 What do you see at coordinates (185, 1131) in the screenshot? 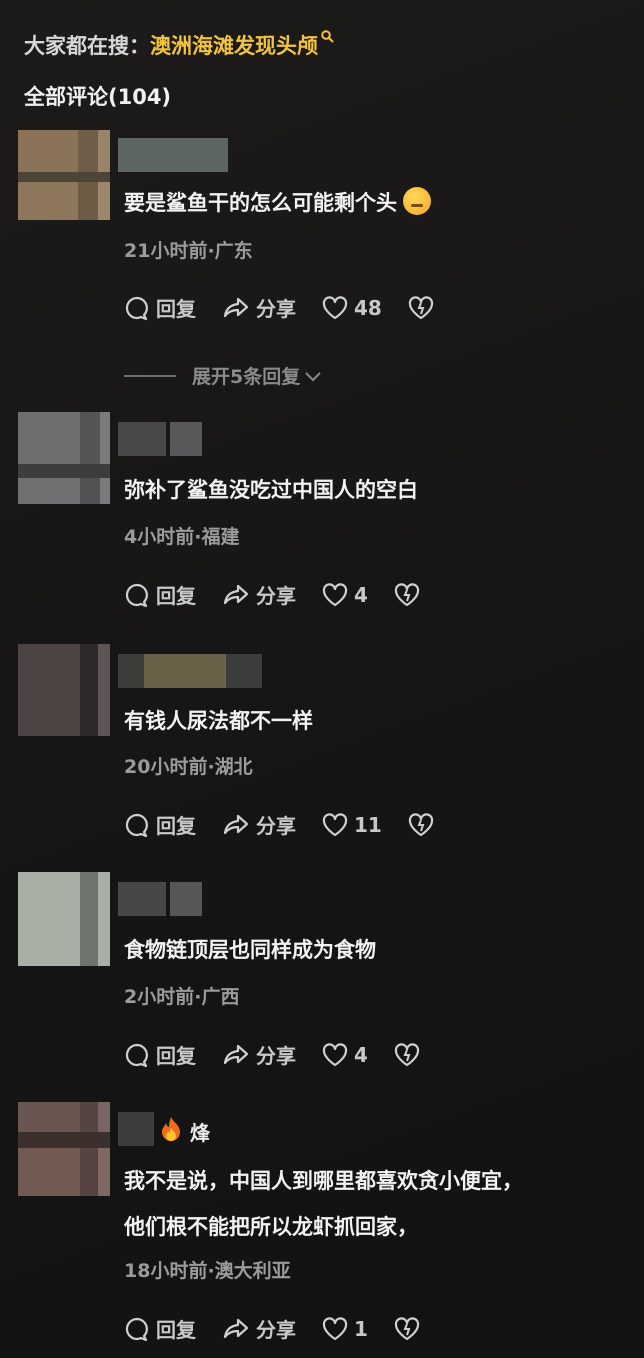
I see `user-badge: 烽` at bounding box center [185, 1131].